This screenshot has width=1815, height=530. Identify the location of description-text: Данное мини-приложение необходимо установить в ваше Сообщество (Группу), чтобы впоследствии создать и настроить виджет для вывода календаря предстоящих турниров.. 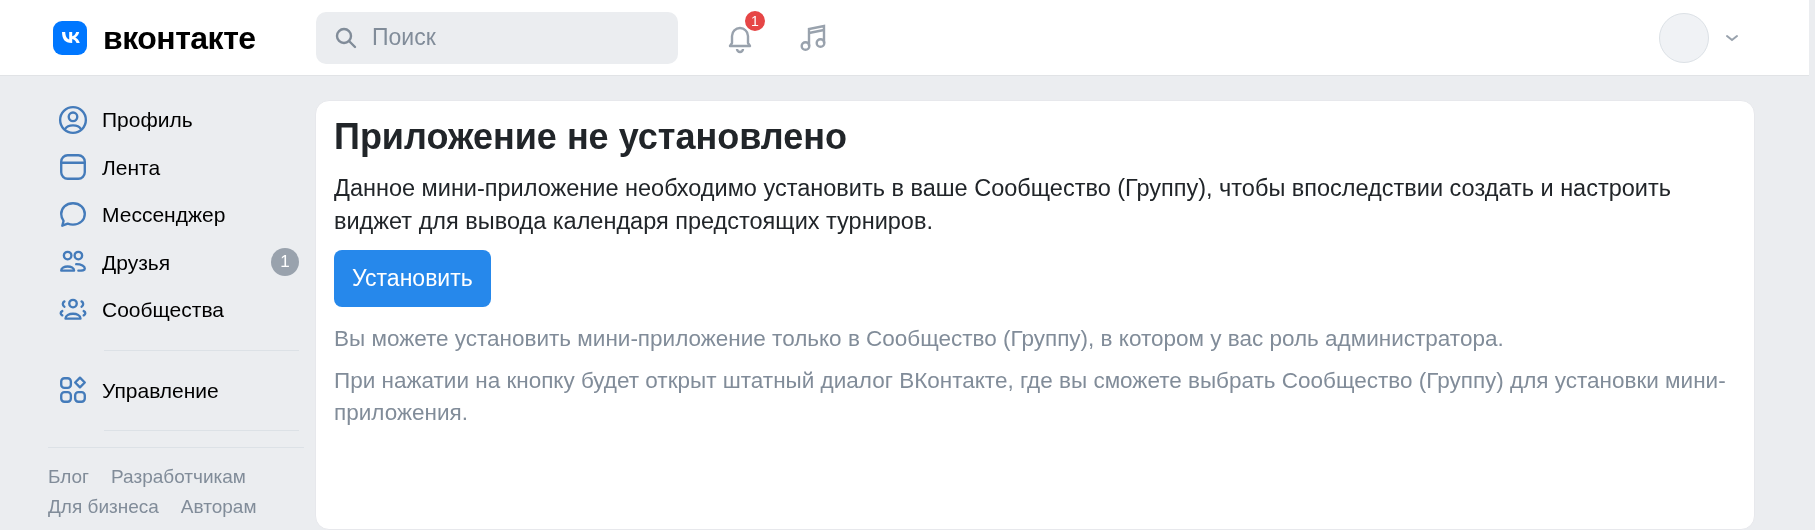
(1003, 205).